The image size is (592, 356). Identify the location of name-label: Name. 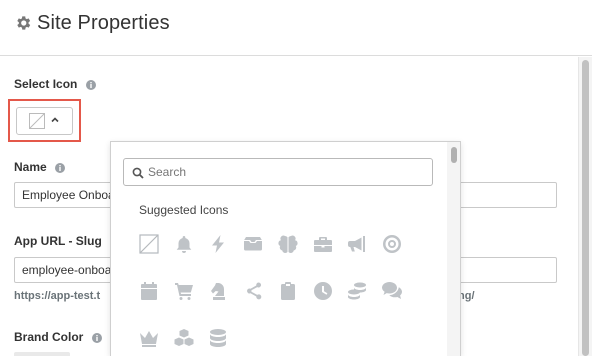
(40, 167).